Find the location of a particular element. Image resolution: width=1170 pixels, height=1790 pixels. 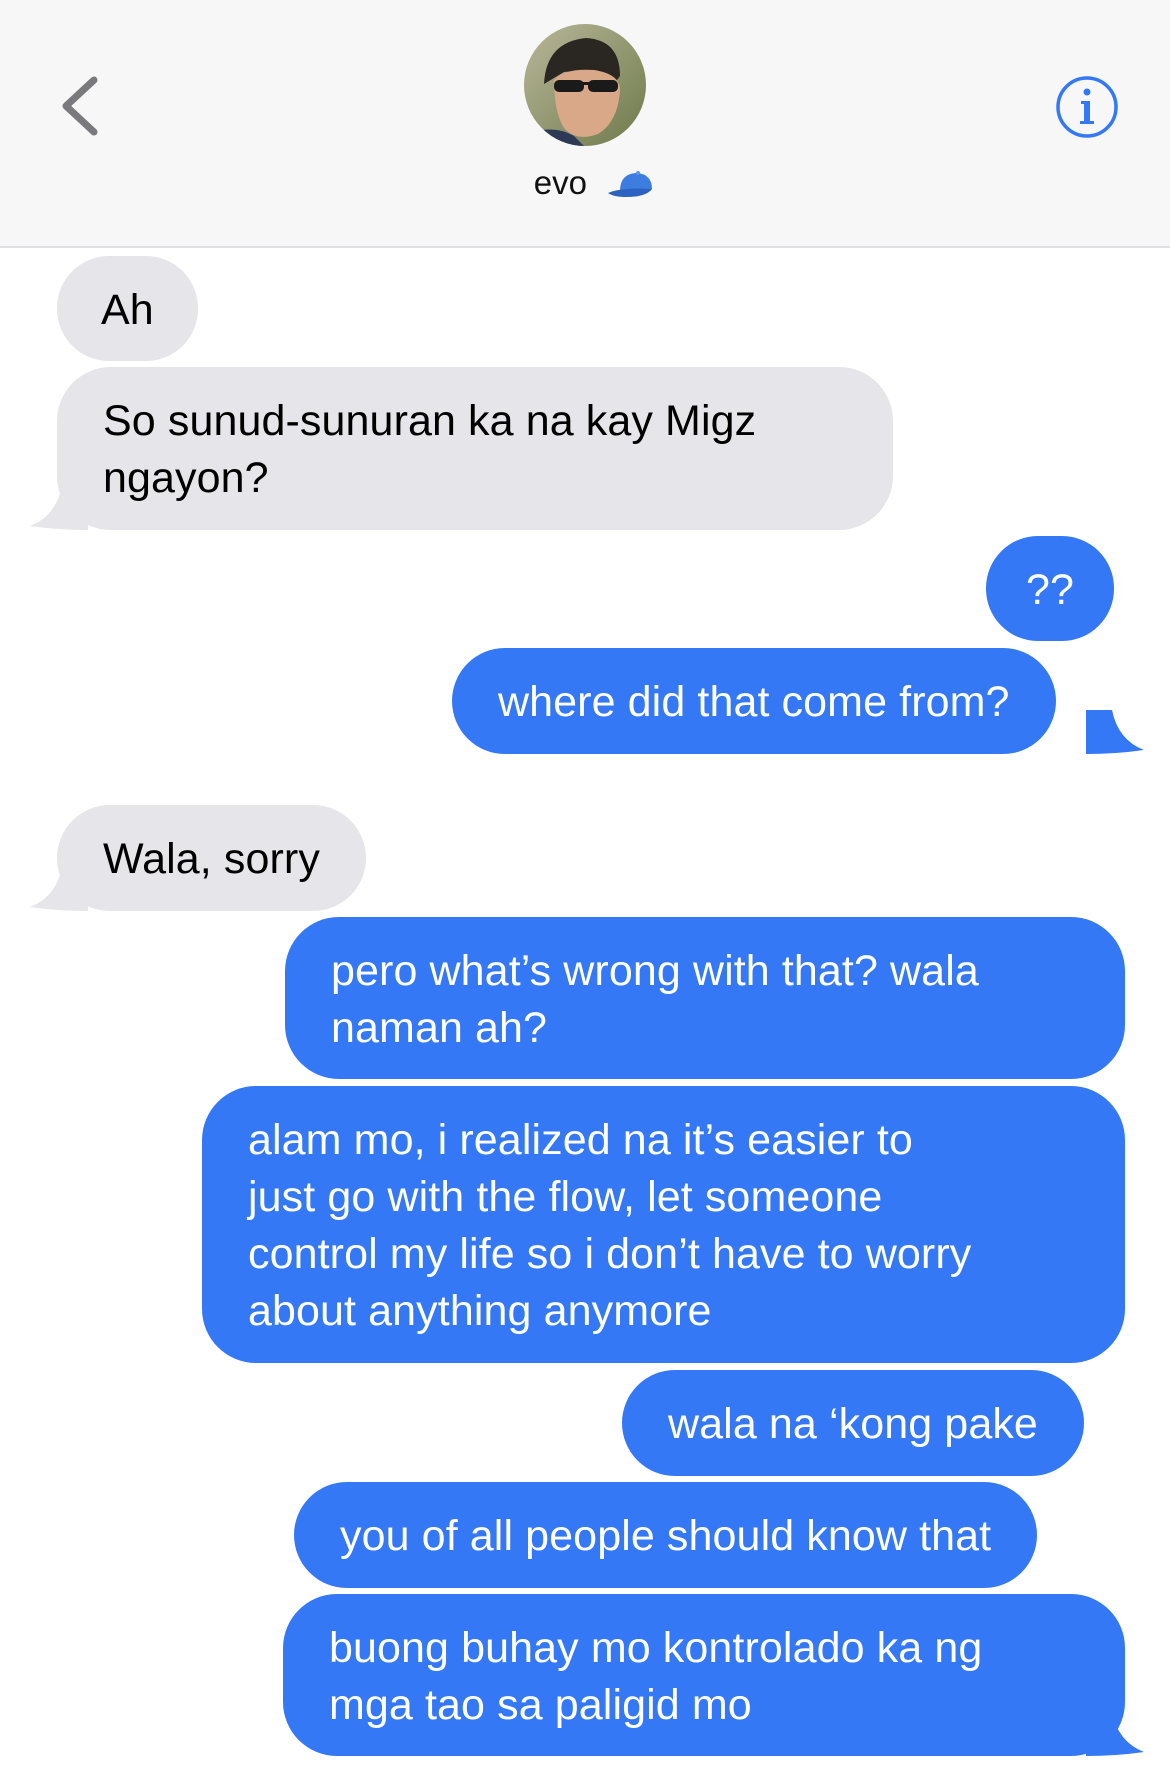

received-message: Wala, sorry is located at coordinates (211, 858).